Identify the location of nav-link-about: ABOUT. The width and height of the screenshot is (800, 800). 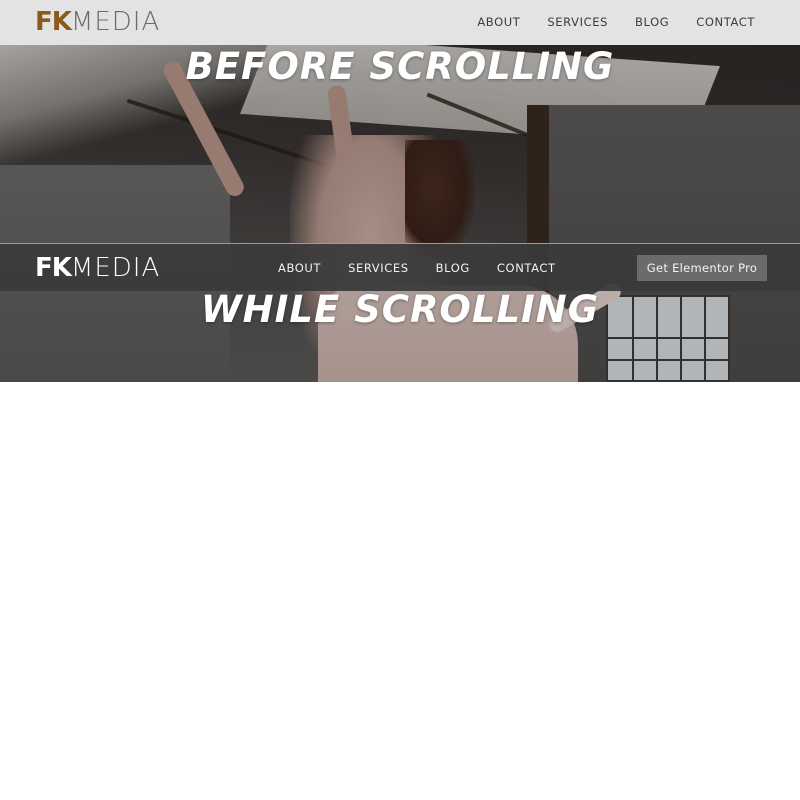
(498, 22).